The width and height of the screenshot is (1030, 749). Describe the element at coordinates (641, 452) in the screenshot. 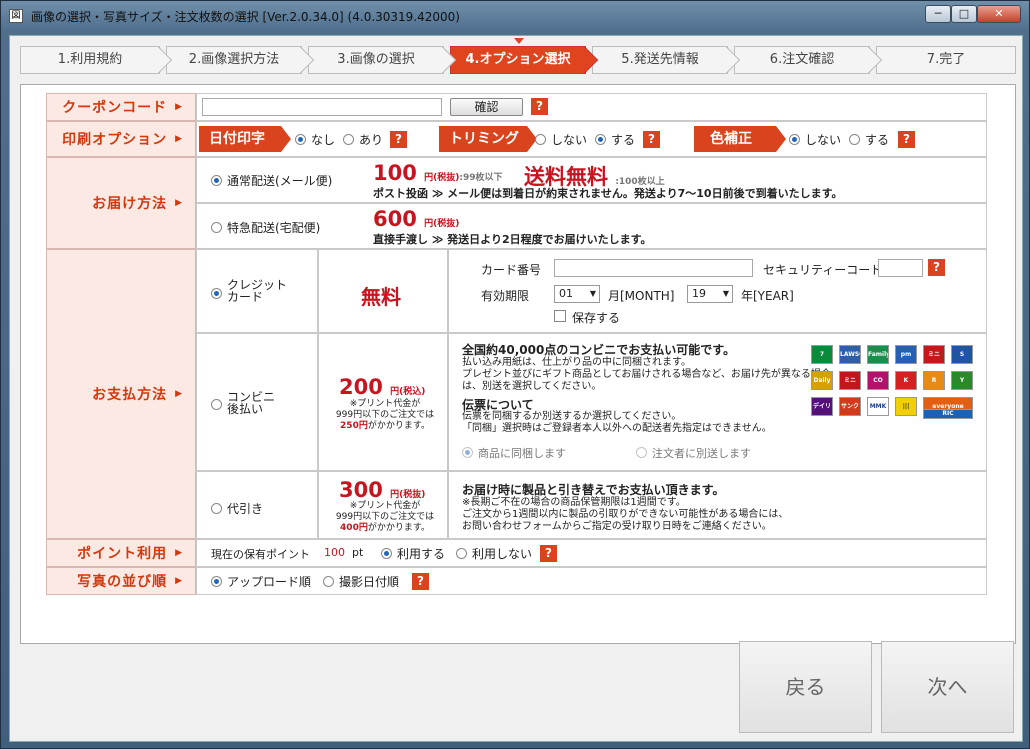

I see `slip-separate-radio` at that location.